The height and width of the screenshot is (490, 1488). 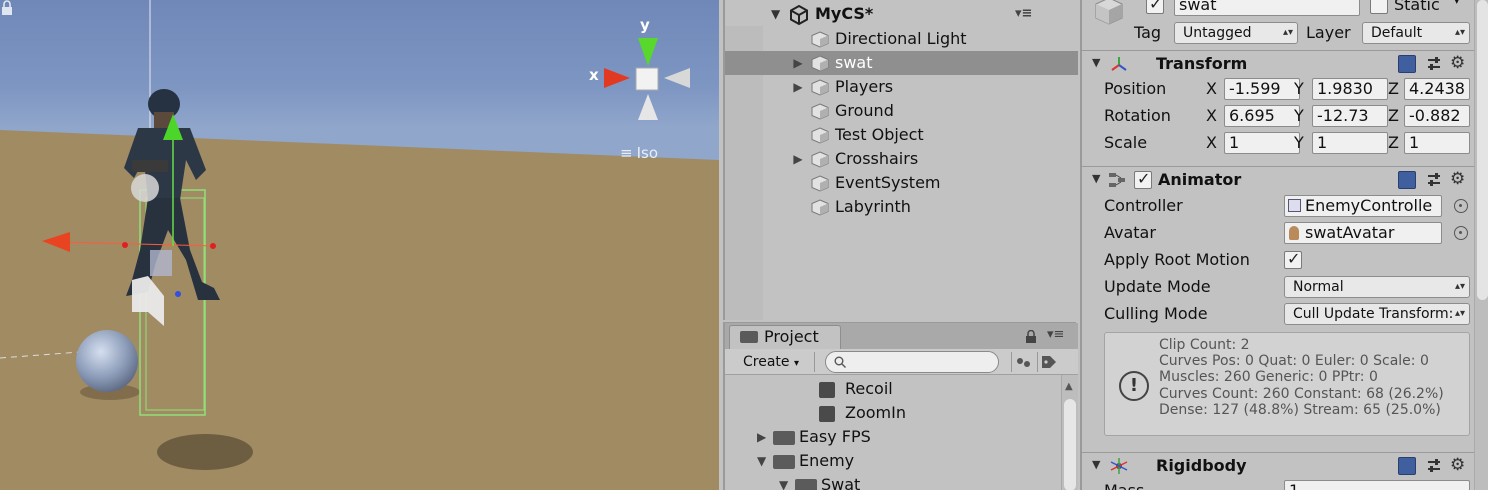 What do you see at coordinates (901, 14) in the screenshot?
I see `hierarchy-scene-root: ▼ MyCS* ▾≡` at bounding box center [901, 14].